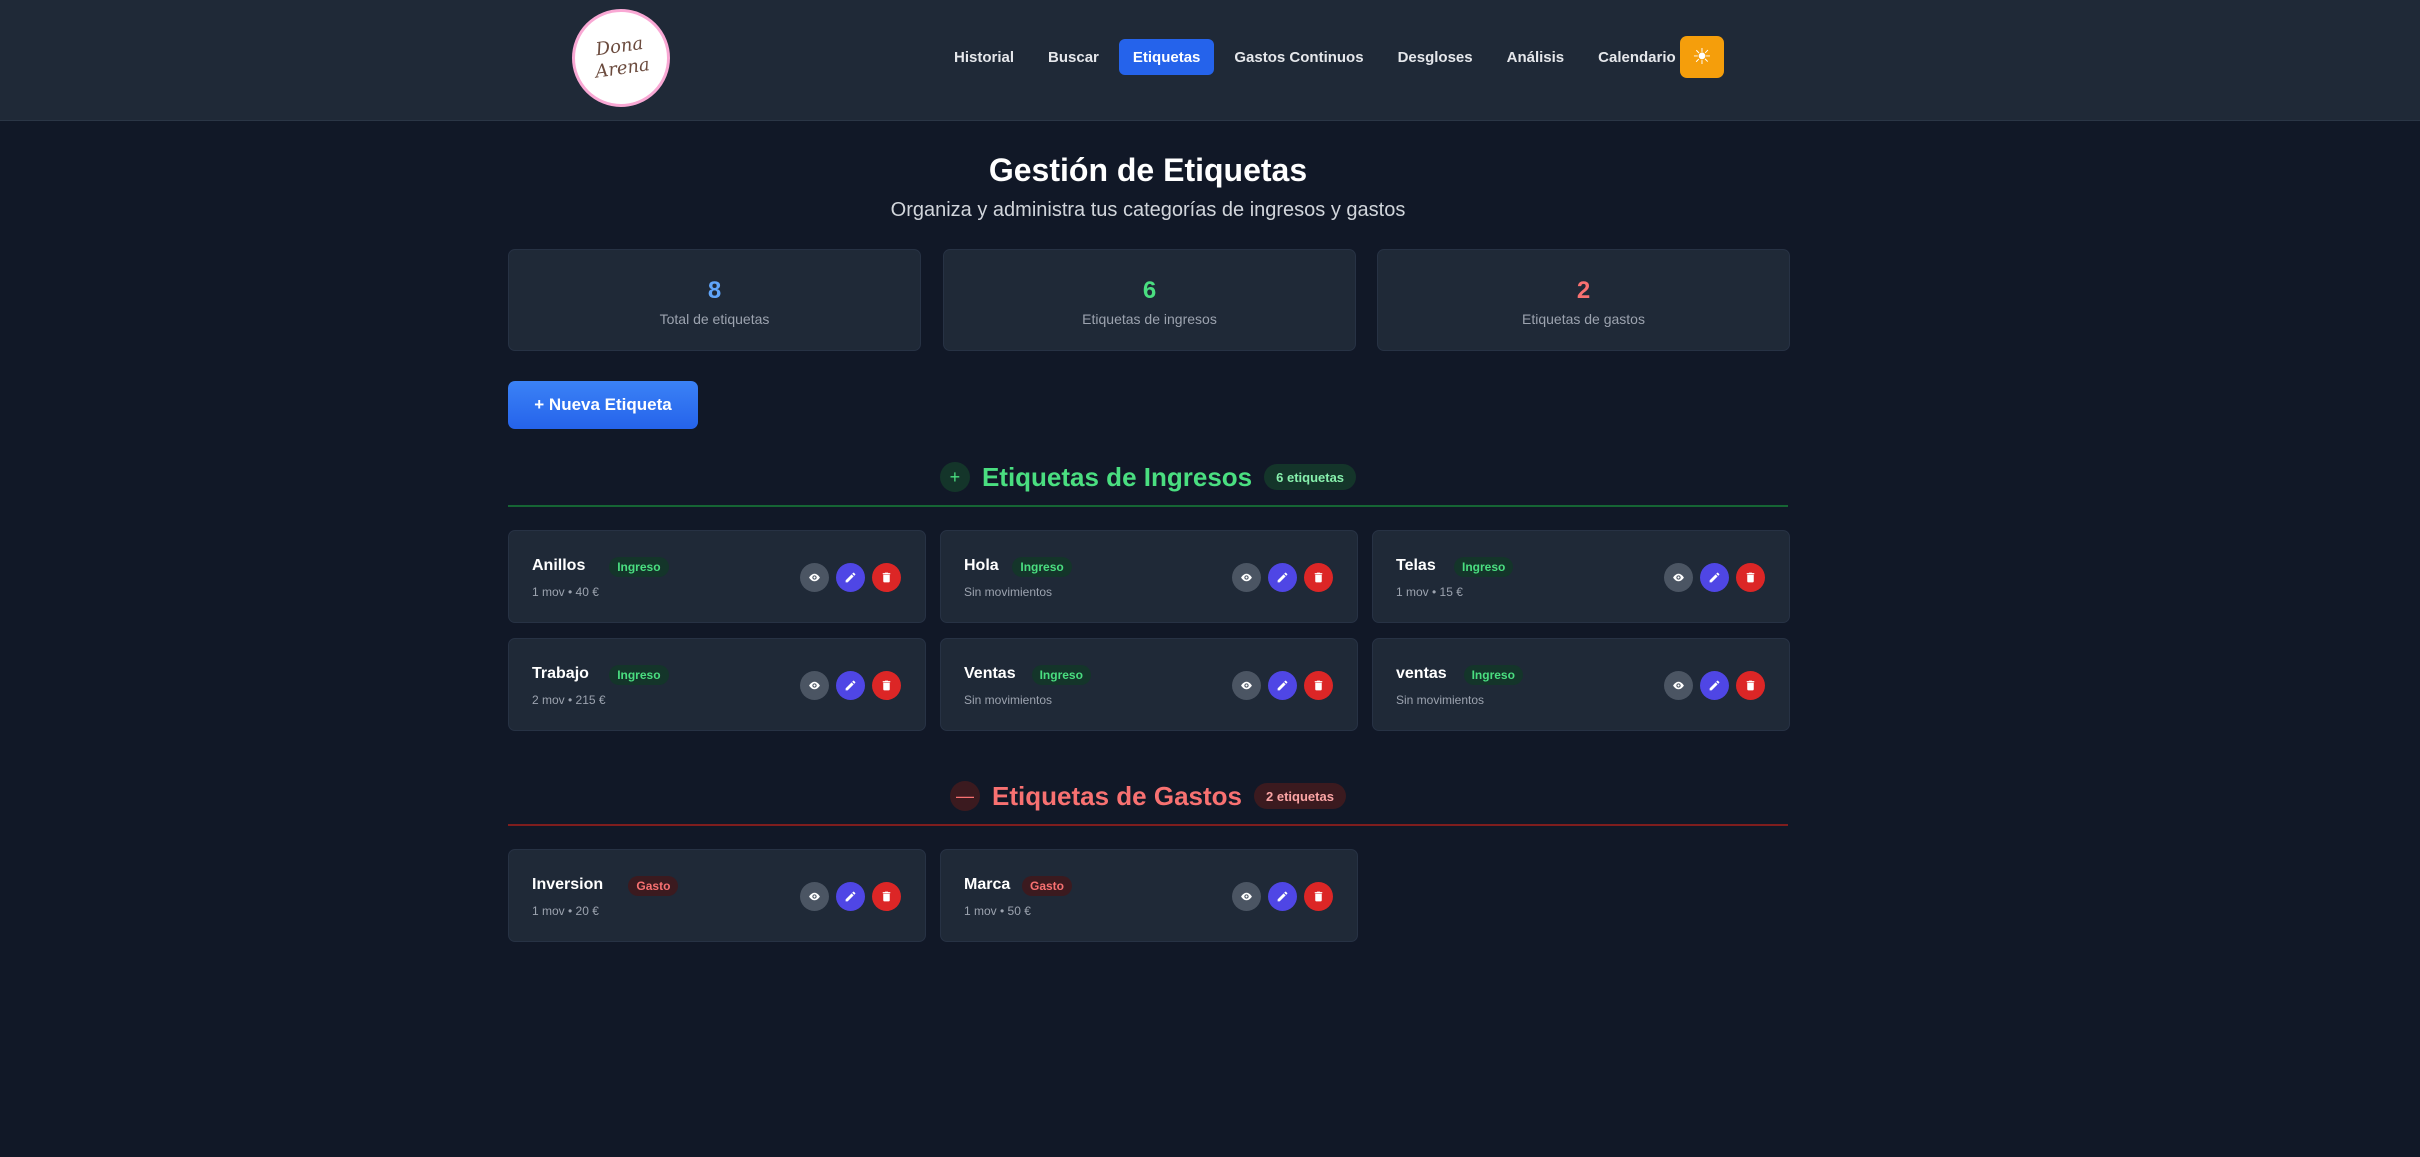 The height and width of the screenshot is (1157, 2420). I want to click on income-count-badge: 6 etiquetas, so click(1310, 477).